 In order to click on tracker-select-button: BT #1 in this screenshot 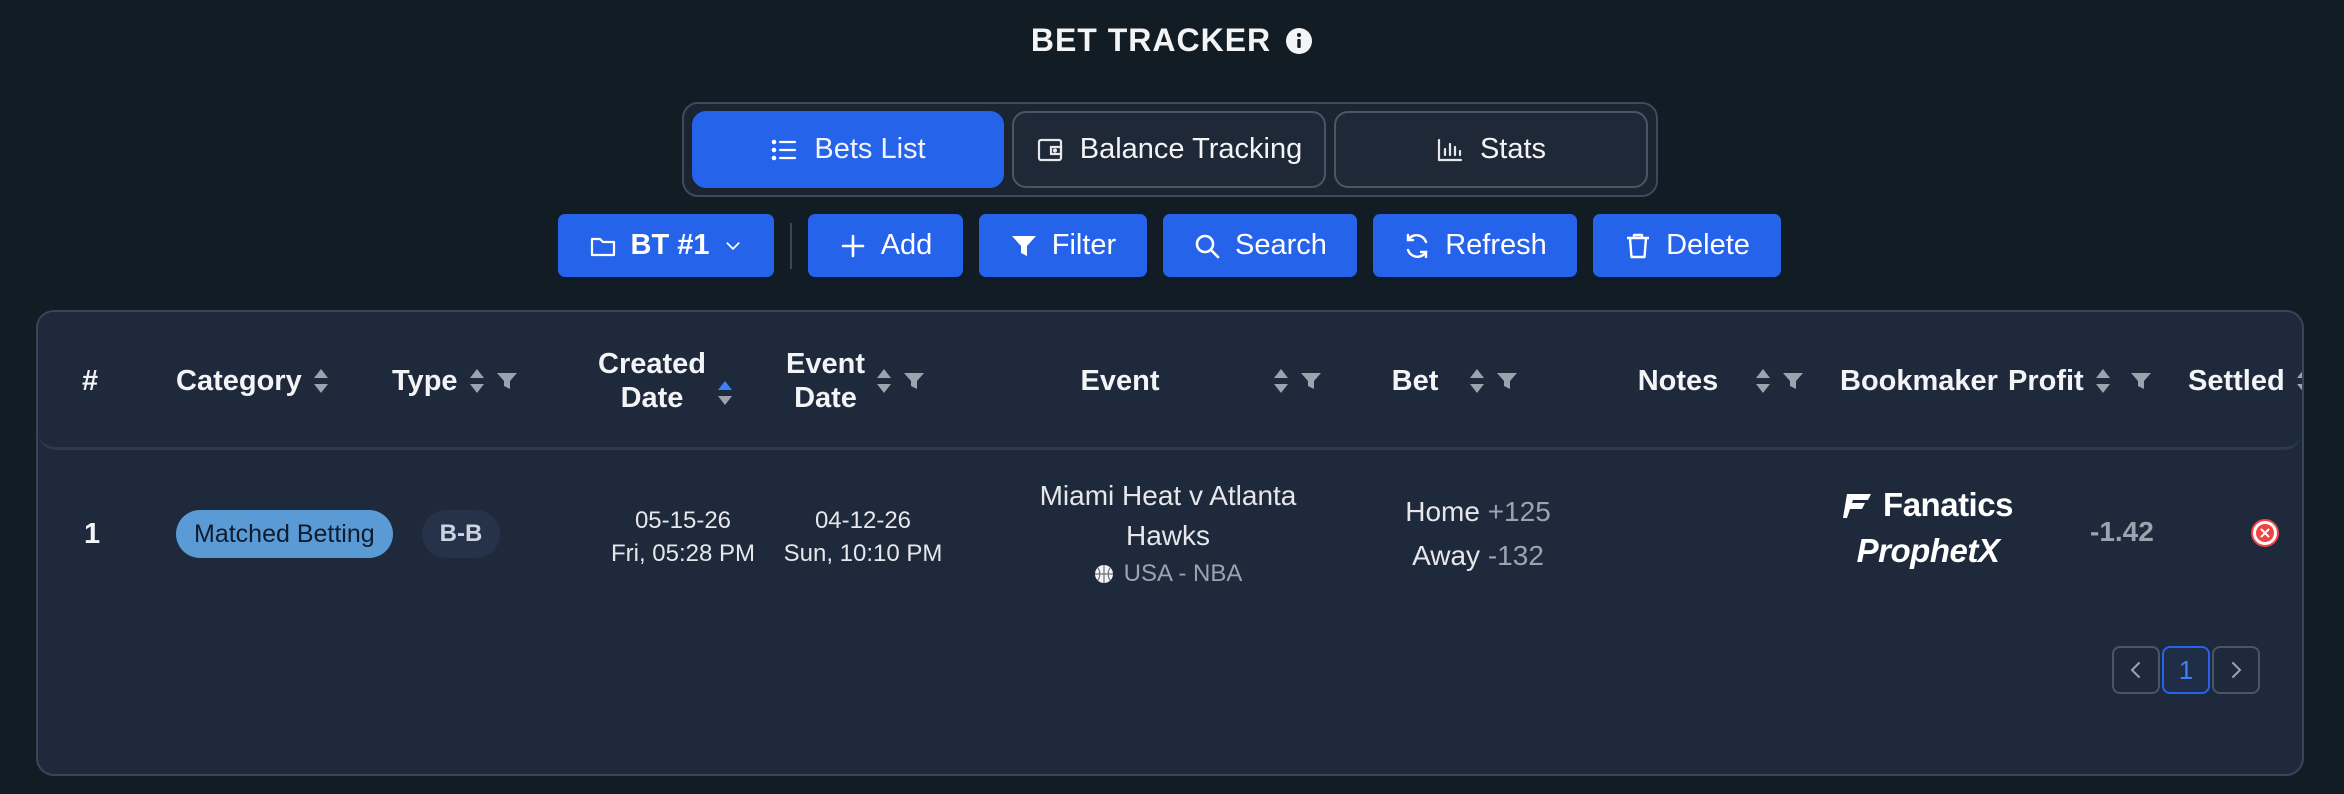, I will do `click(666, 245)`.